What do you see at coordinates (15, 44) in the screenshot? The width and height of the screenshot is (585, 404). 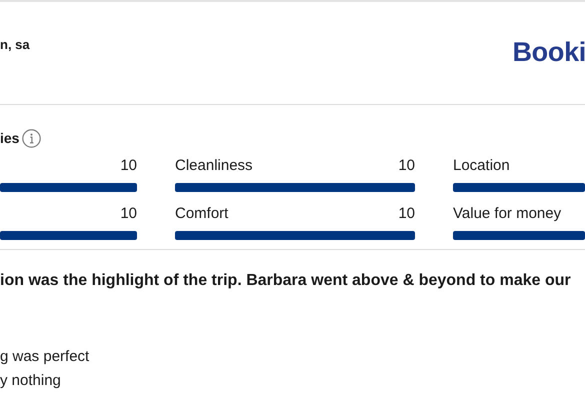 I see `guest-name: n, sa` at bounding box center [15, 44].